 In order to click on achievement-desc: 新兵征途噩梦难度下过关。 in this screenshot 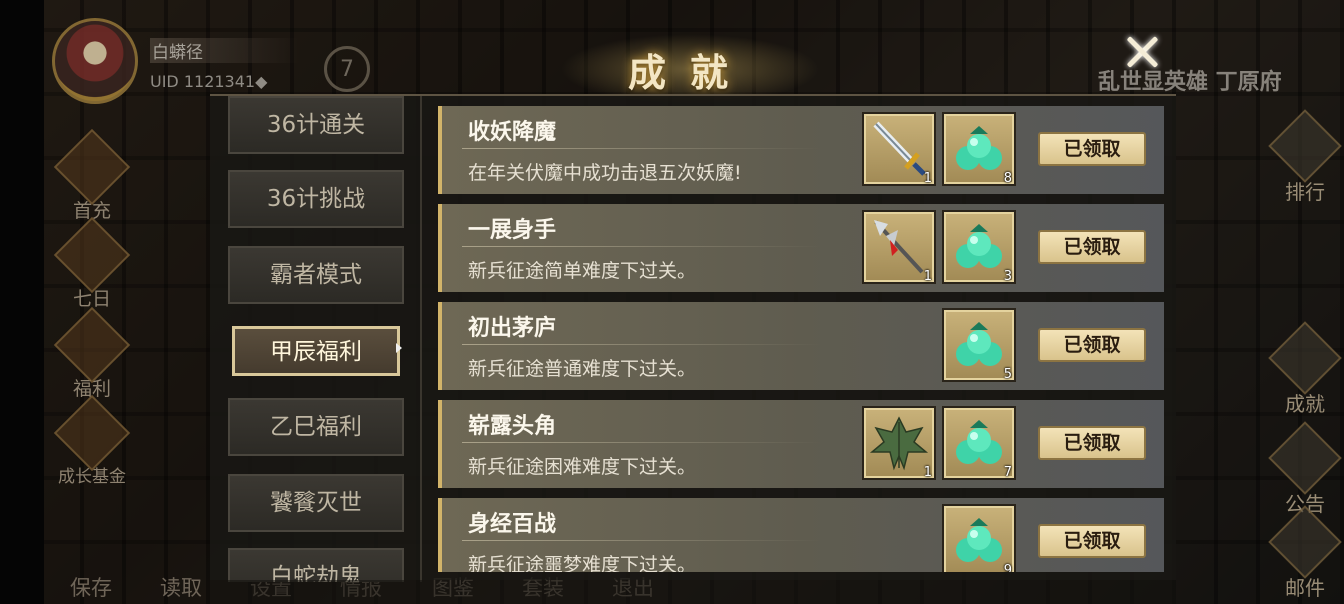, I will do `click(582, 563)`.